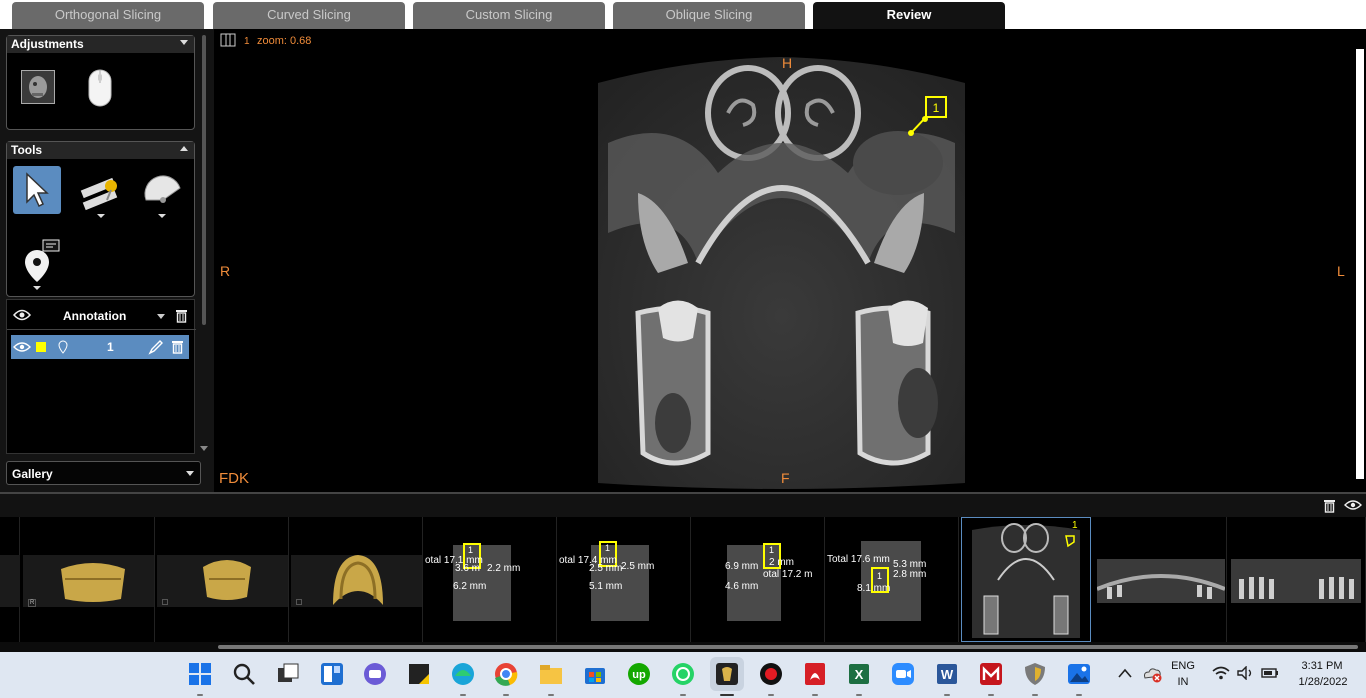 The width and height of the screenshot is (1366, 698). What do you see at coordinates (100, 150) in the screenshot?
I see `tools-header: Tools` at bounding box center [100, 150].